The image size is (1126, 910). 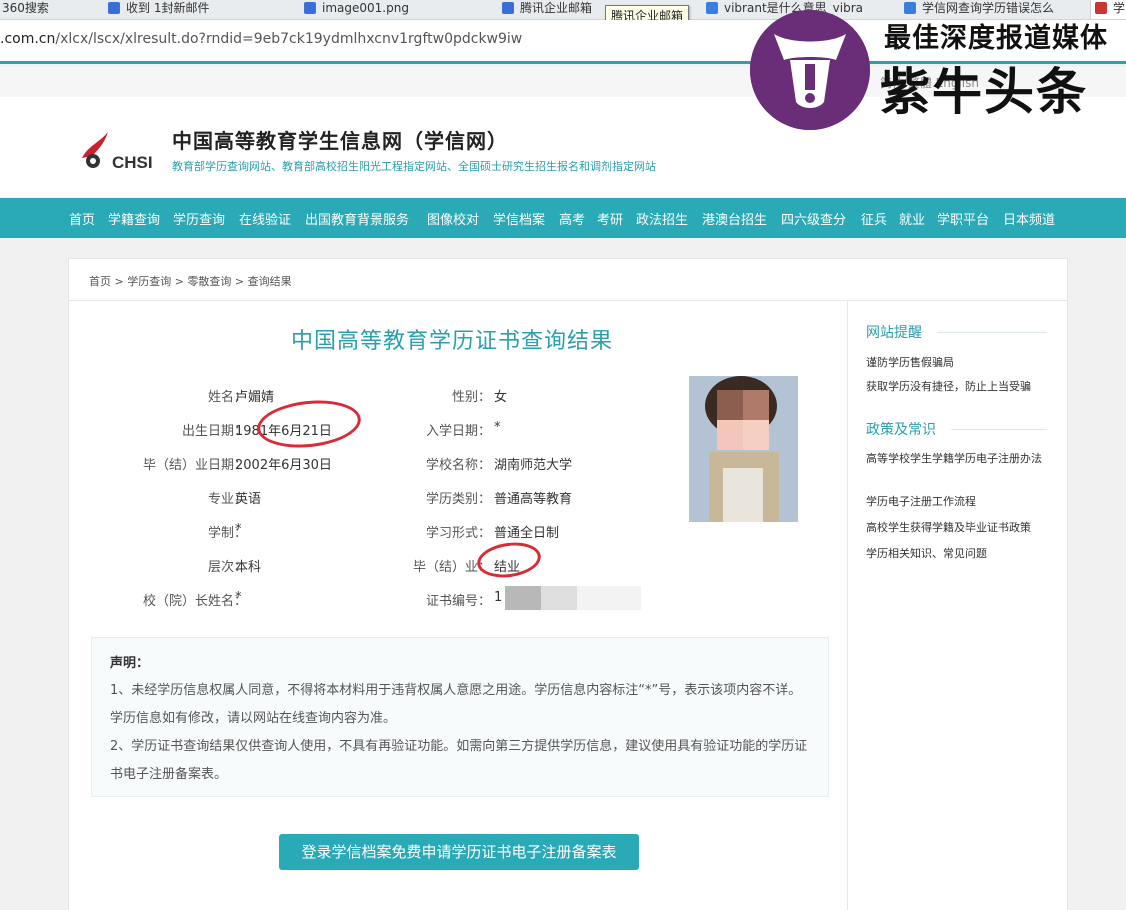 What do you see at coordinates (984, 92) in the screenshot?
I see `watermark-brand: 紫牛头条` at bounding box center [984, 92].